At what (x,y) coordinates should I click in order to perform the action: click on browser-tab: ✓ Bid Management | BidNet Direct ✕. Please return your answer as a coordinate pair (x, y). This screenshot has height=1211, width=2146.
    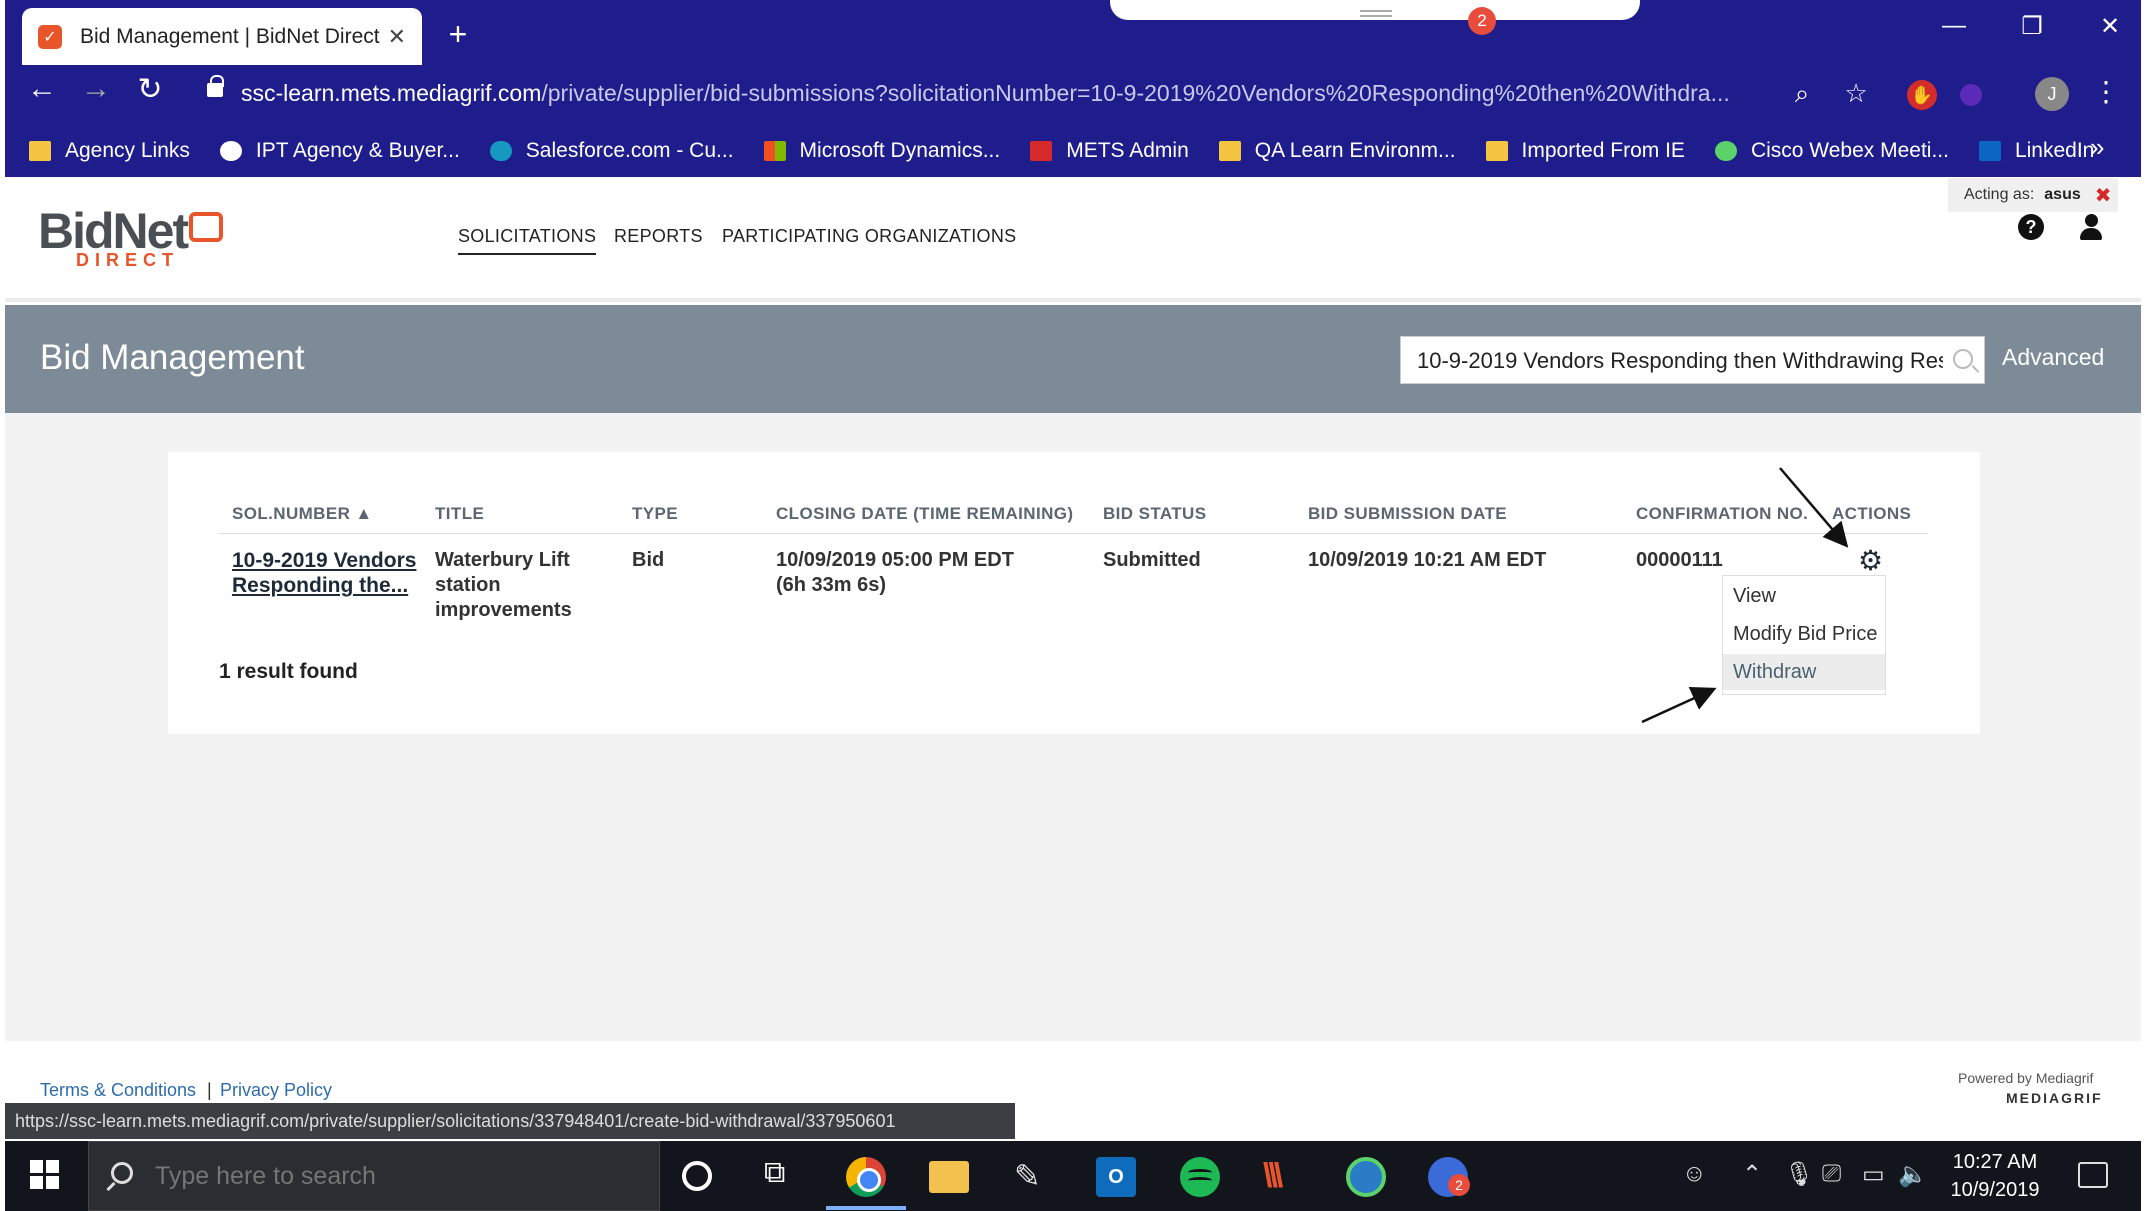
    Looking at the image, I should click on (222, 36).